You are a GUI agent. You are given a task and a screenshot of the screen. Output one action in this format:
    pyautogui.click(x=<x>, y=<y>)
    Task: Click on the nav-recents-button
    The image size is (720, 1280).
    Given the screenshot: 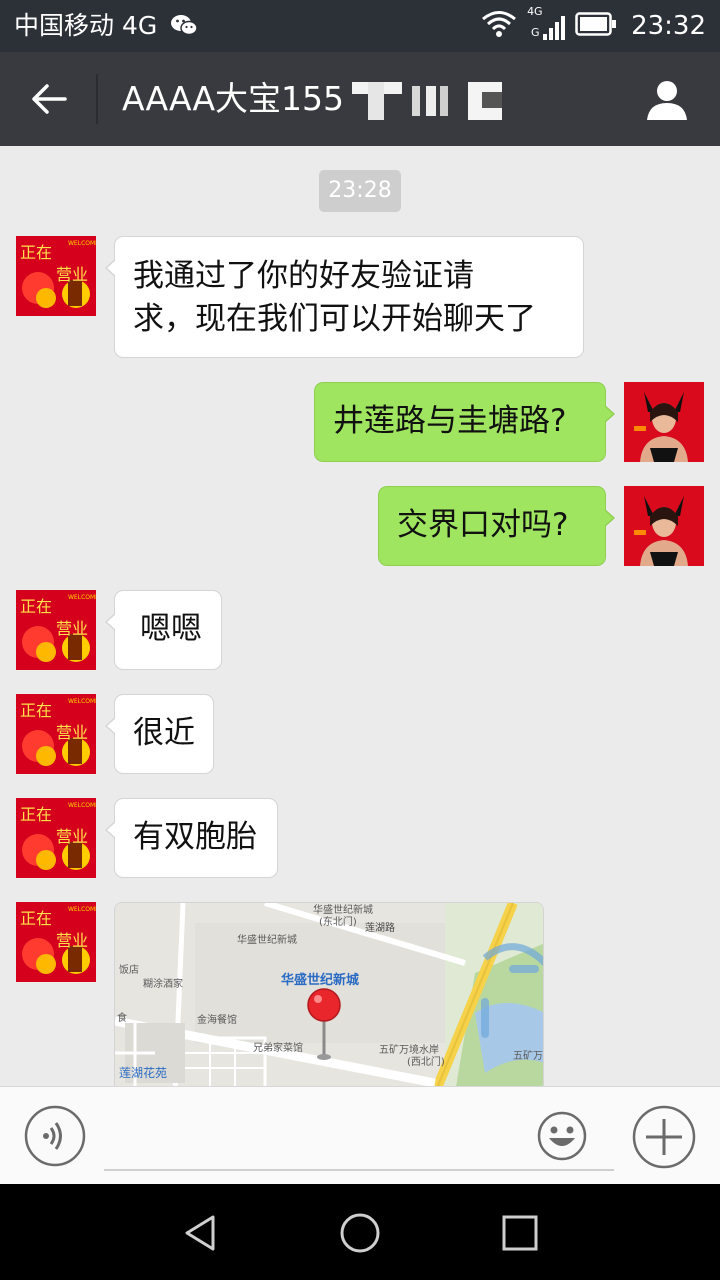 What is the action you would take?
    pyautogui.click(x=520, y=1233)
    